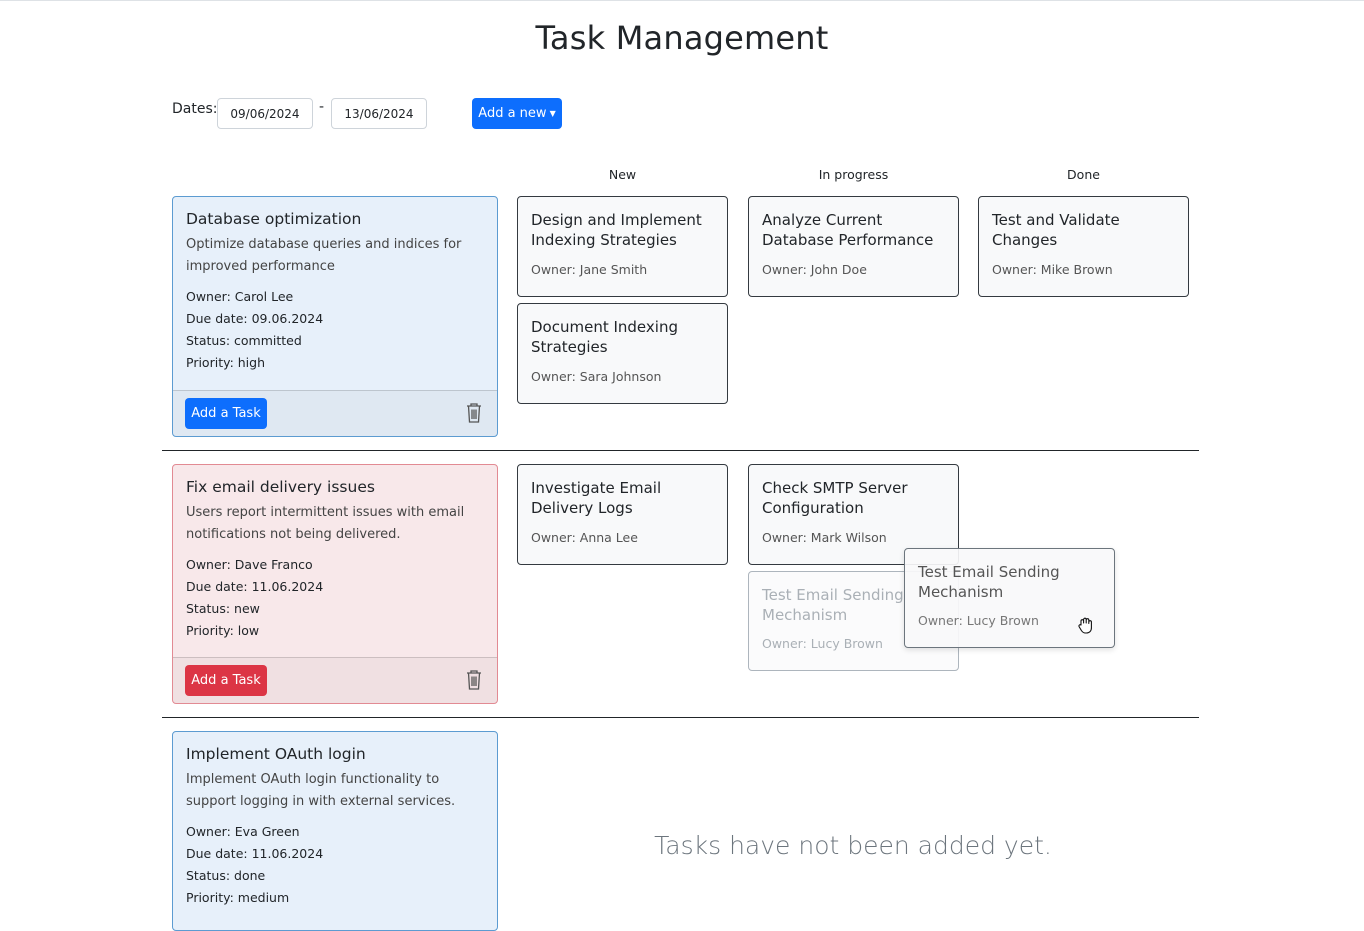 This screenshot has width=1364, height=931. I want to click on story-owner: Owner: Dave Franco, so click(249, 564).